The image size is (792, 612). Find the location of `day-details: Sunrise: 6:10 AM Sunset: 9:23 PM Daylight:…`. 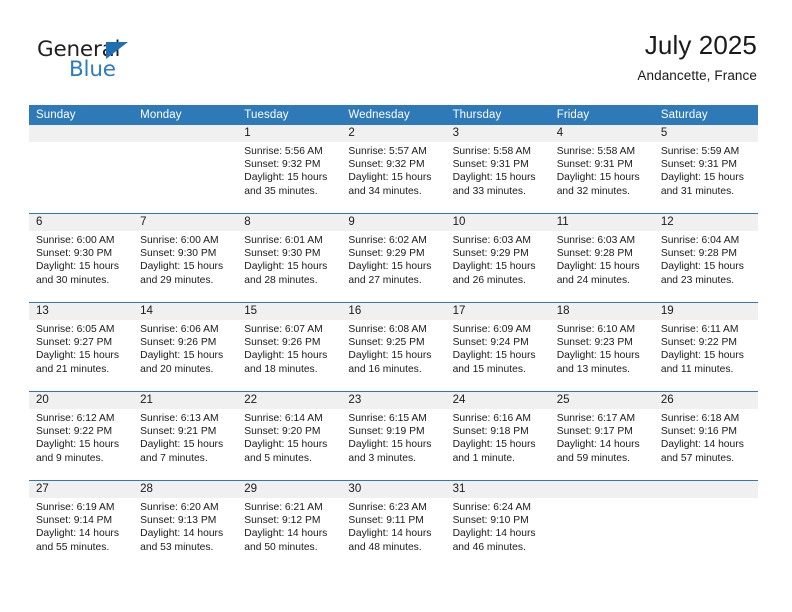

day-details: Sunrise: 6:10 AM Sunset: 9:23 PM Daylight:… is located at coordinates (602, 348).